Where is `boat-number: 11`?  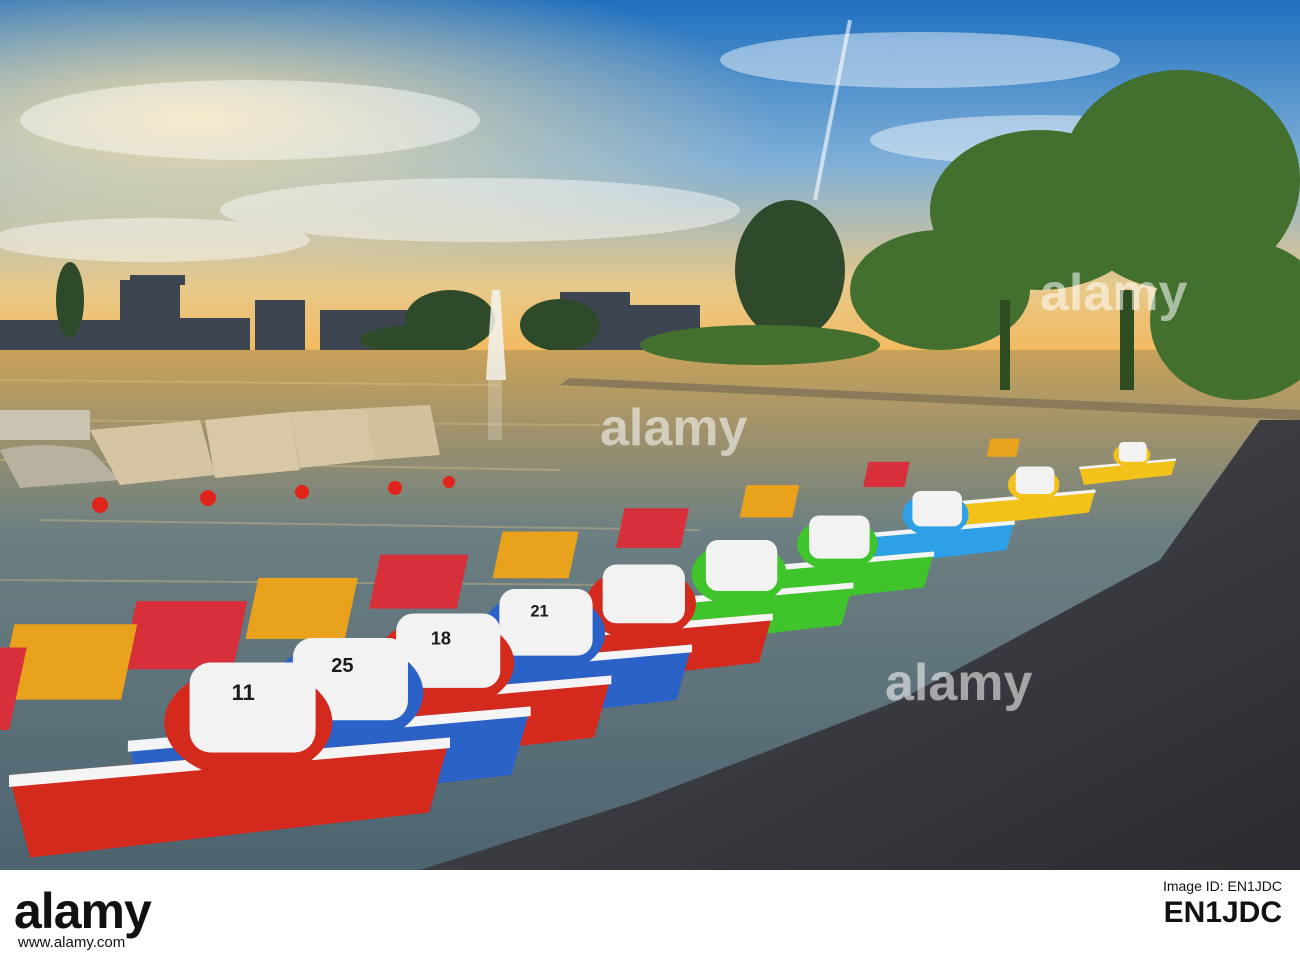 boat-number: 11 is located at coordinates (243, 692).